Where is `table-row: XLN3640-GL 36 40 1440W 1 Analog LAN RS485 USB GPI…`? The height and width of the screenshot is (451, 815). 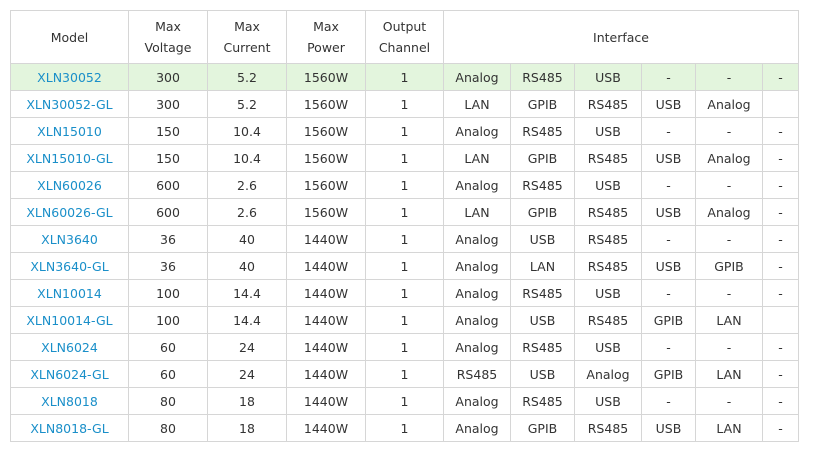 table-row: XLN3640-GL 36 40 1440W 1 Analog LAN RS485 USB GPI… is located at coordinates (404, 266).